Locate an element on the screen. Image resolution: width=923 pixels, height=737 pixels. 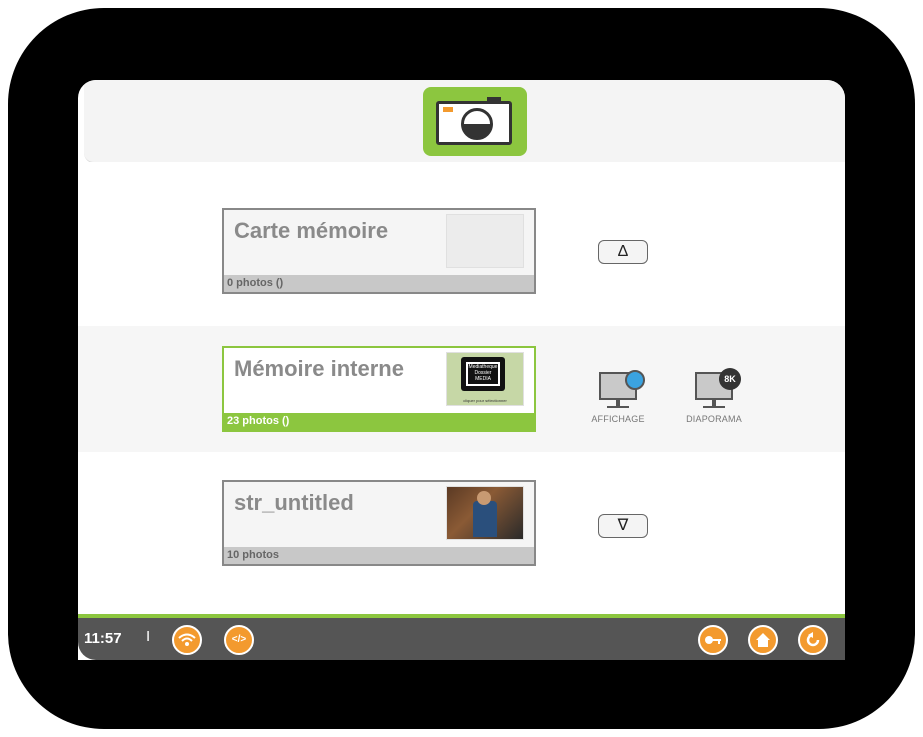
slideshow-action: 8K DIAPORAMA is located at coordinates (714, 396).